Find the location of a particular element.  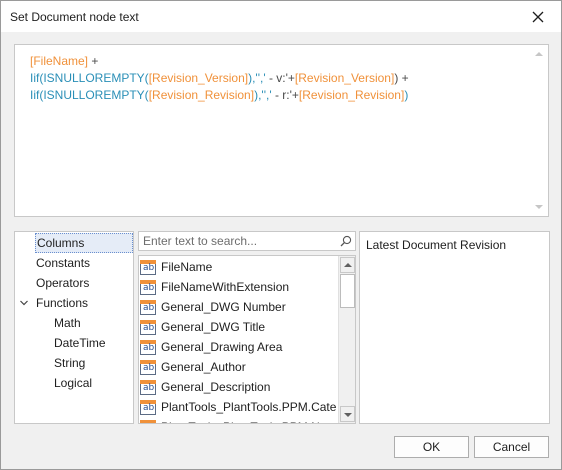

title-bar: Set Document node text is located at coordinates (281, 16).